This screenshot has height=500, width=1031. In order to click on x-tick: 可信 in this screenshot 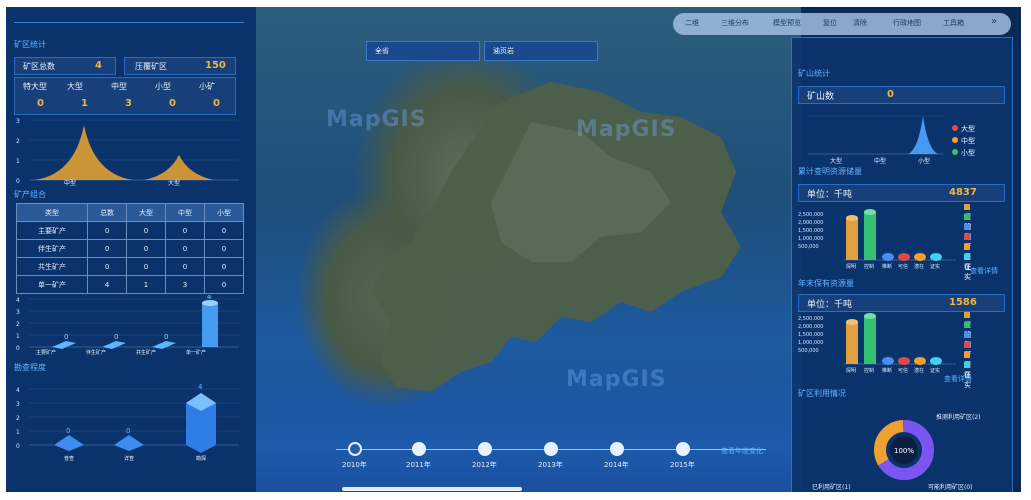, I will do `click(903, 266)`.